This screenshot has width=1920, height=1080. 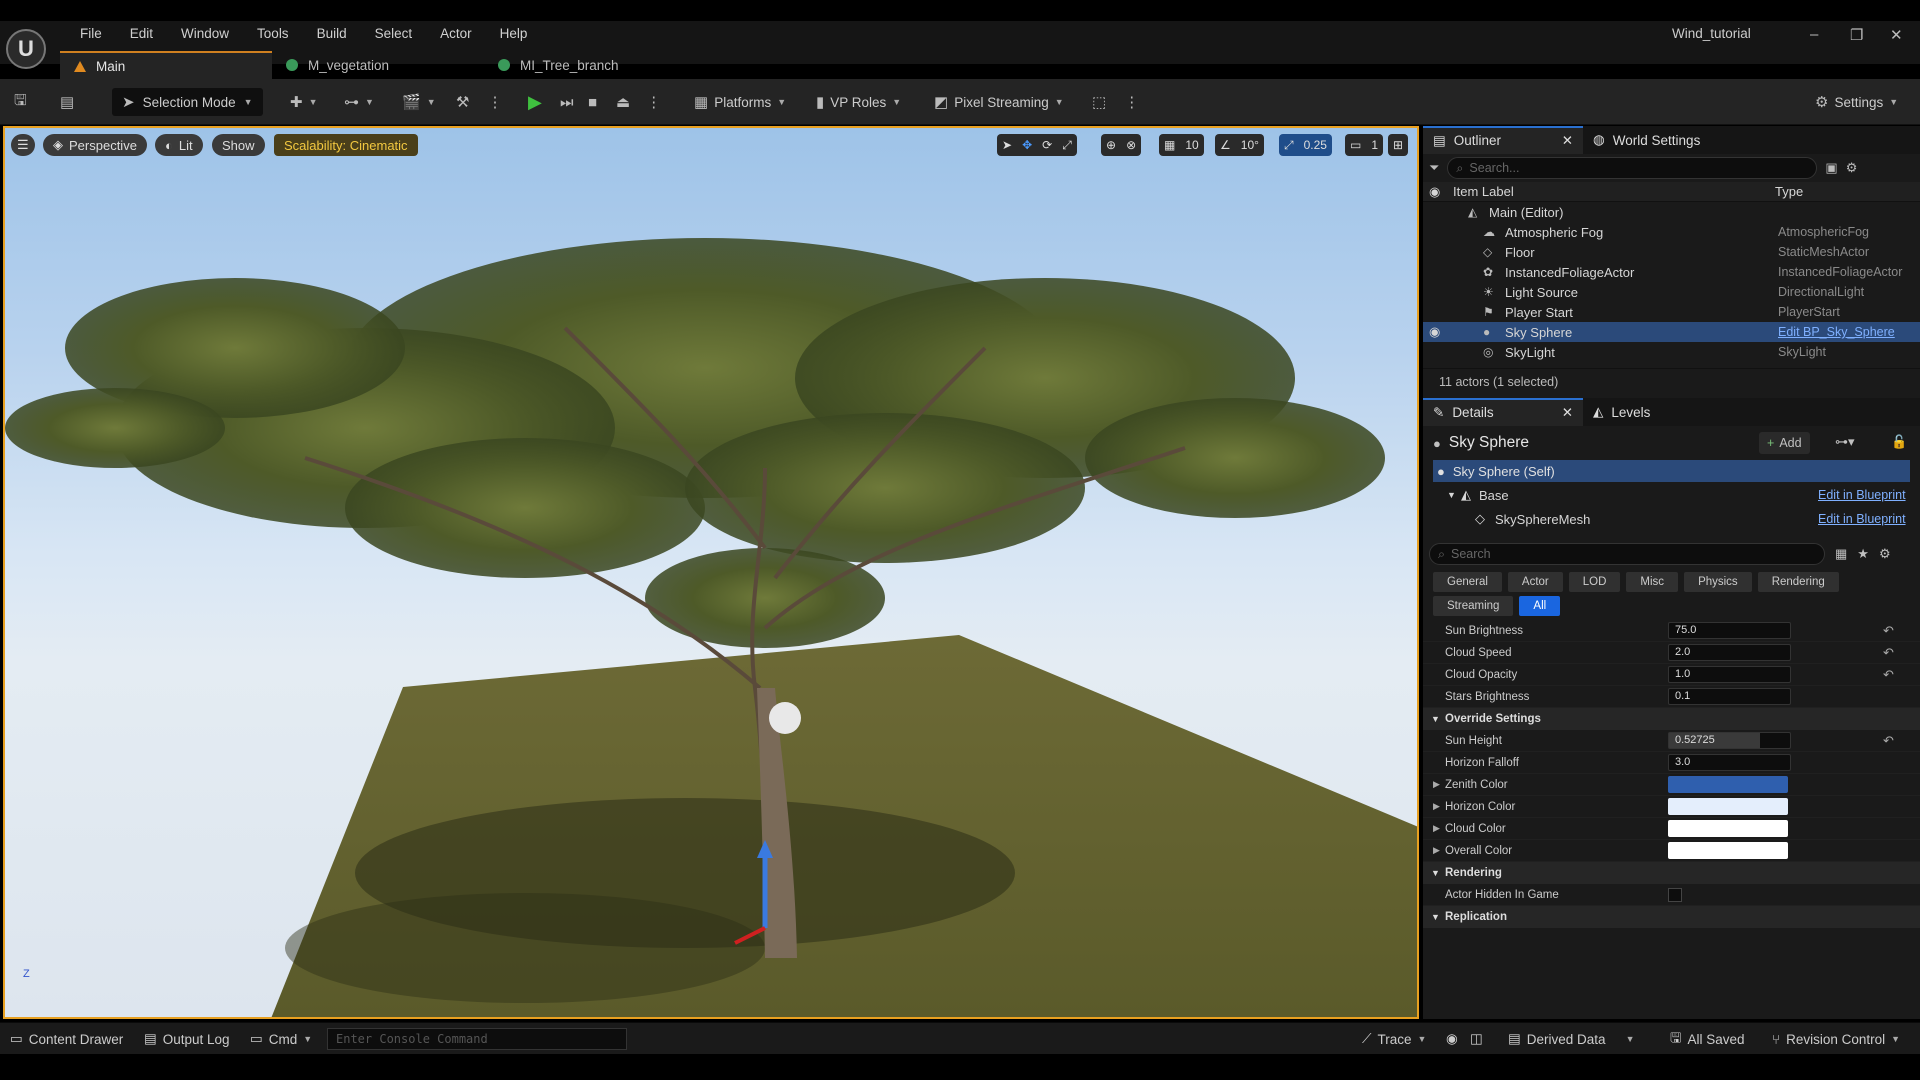 I want to click on table-view-icon: ▦, so click(x=1841, y=554).